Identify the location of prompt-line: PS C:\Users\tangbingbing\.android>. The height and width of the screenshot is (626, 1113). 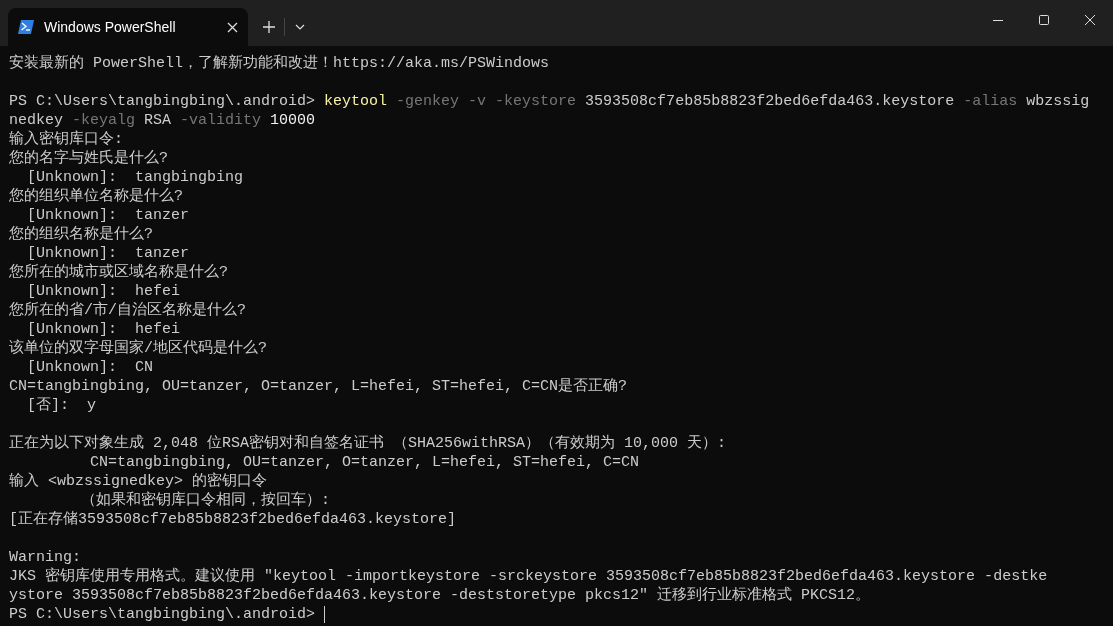
(163, 614).